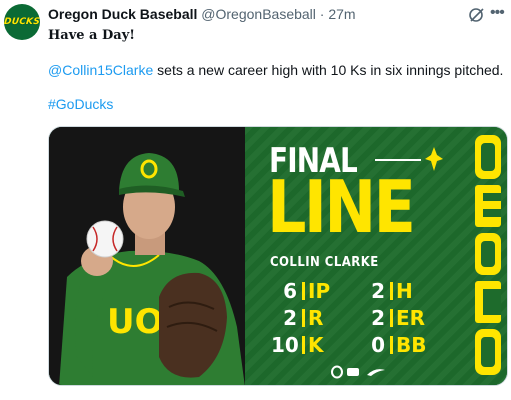  I want to click on title-divider, so click(398, 160).